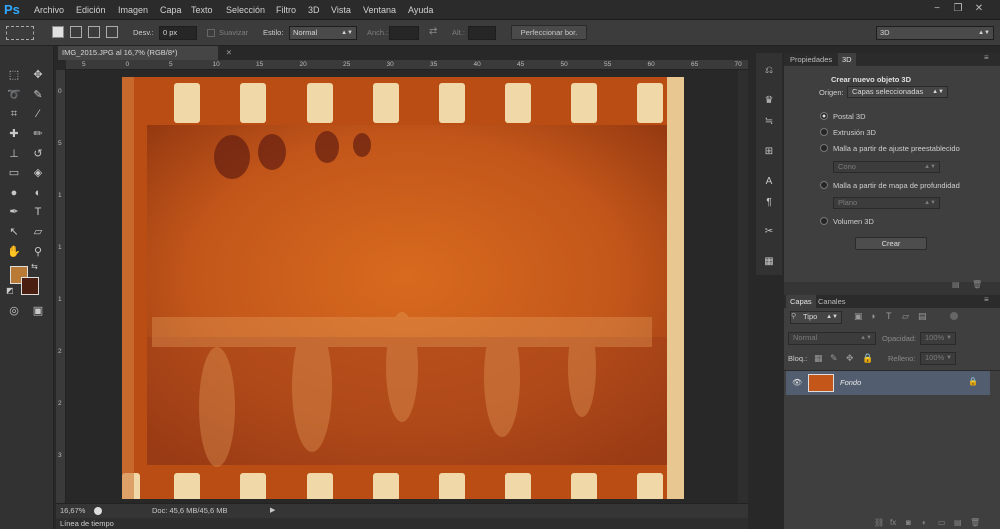 This screenshot has height=529, width=1000. Describe the element at coordinates (14, 154) in the screenshot. I see `stamp-tool-icon: ⊥` at that location.